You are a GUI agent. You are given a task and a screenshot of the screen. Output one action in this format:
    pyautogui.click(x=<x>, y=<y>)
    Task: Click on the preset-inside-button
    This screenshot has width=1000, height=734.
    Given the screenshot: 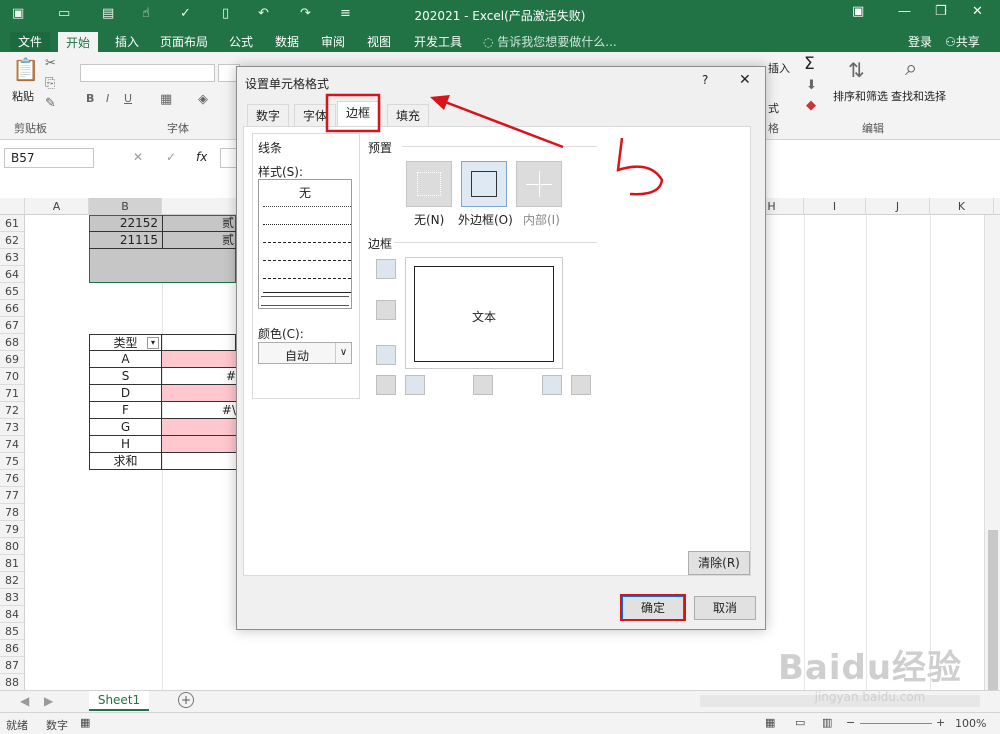 What is the action you would take?
    pyautogui.click(x=539, y=184)
    